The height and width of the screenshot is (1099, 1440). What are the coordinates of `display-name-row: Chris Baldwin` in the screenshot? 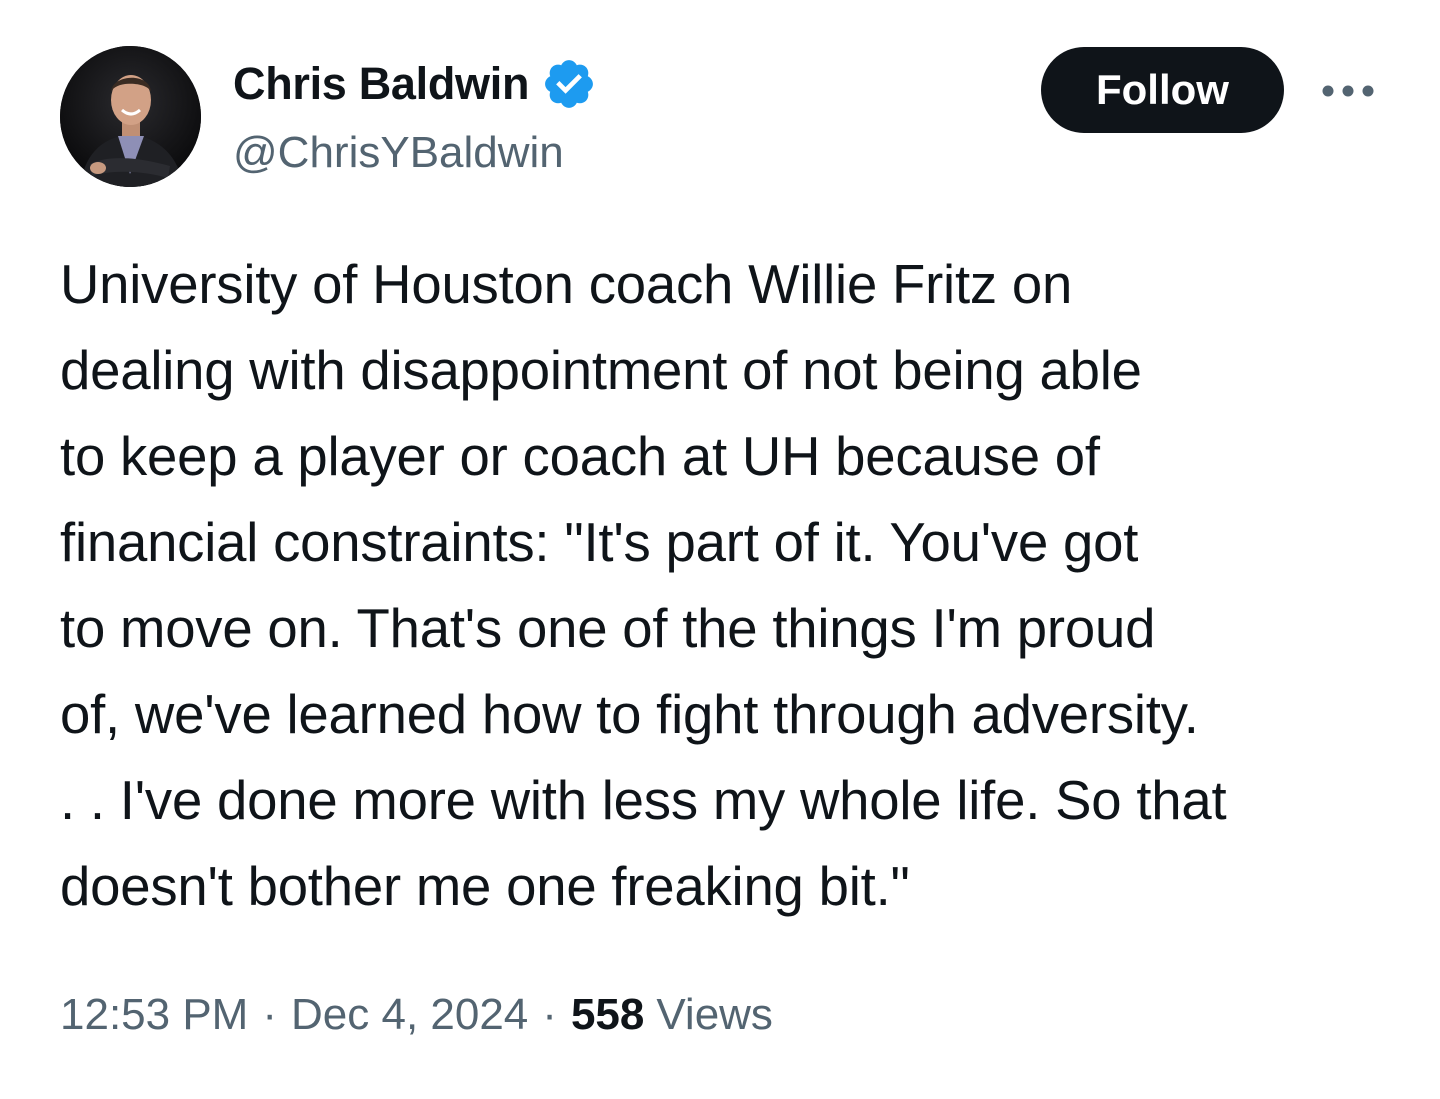 It's located at (415, 84).